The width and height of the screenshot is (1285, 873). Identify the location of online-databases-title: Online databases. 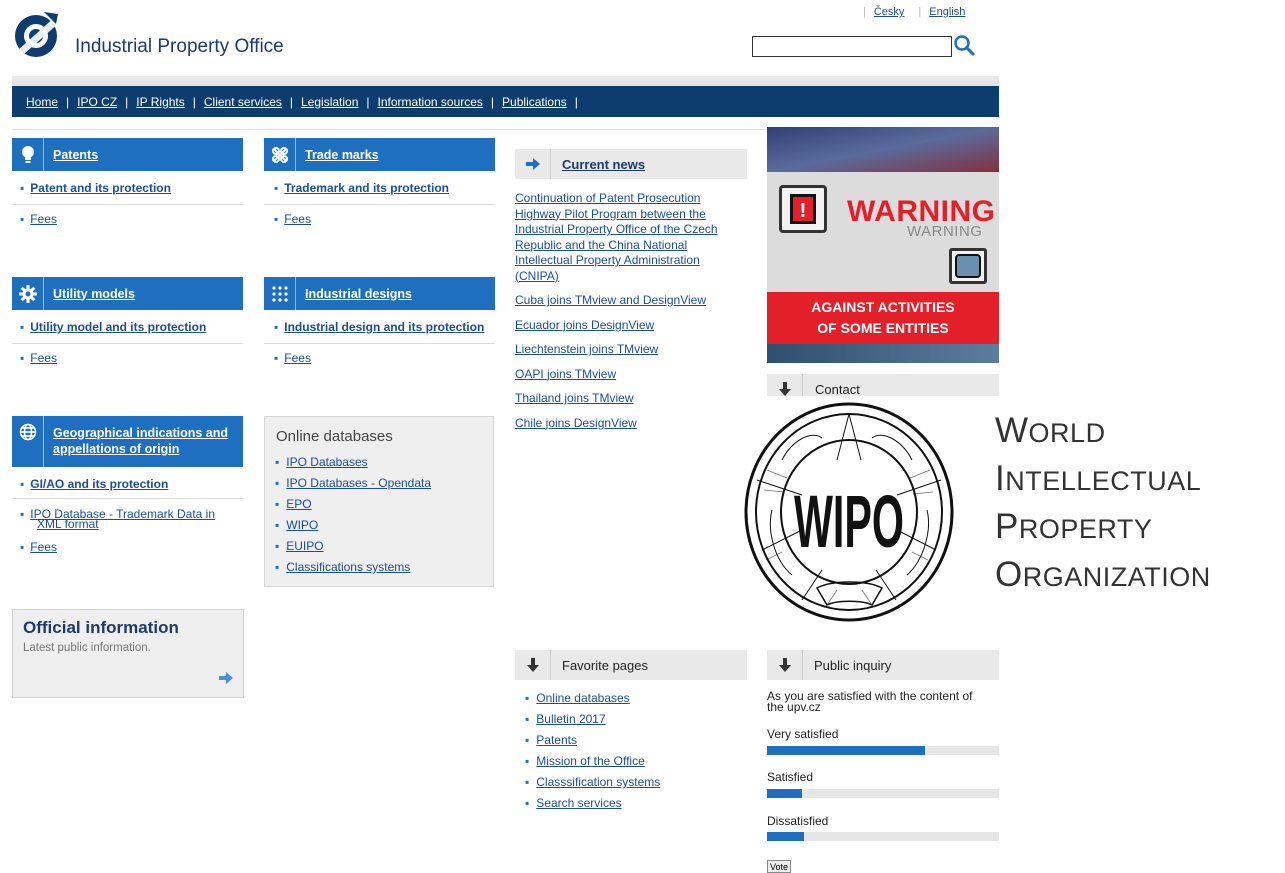
(334, 436).